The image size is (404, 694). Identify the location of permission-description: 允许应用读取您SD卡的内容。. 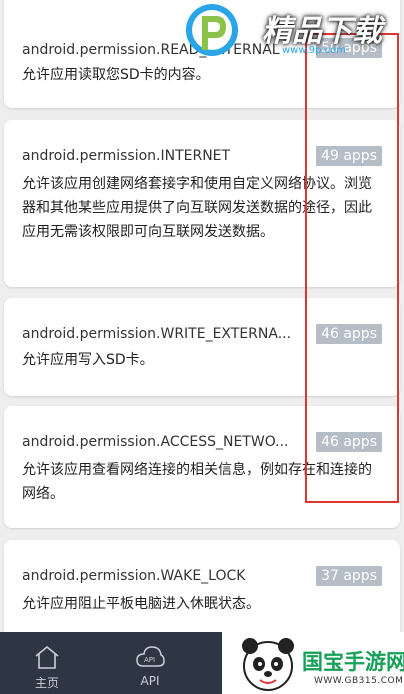
(116, 75).